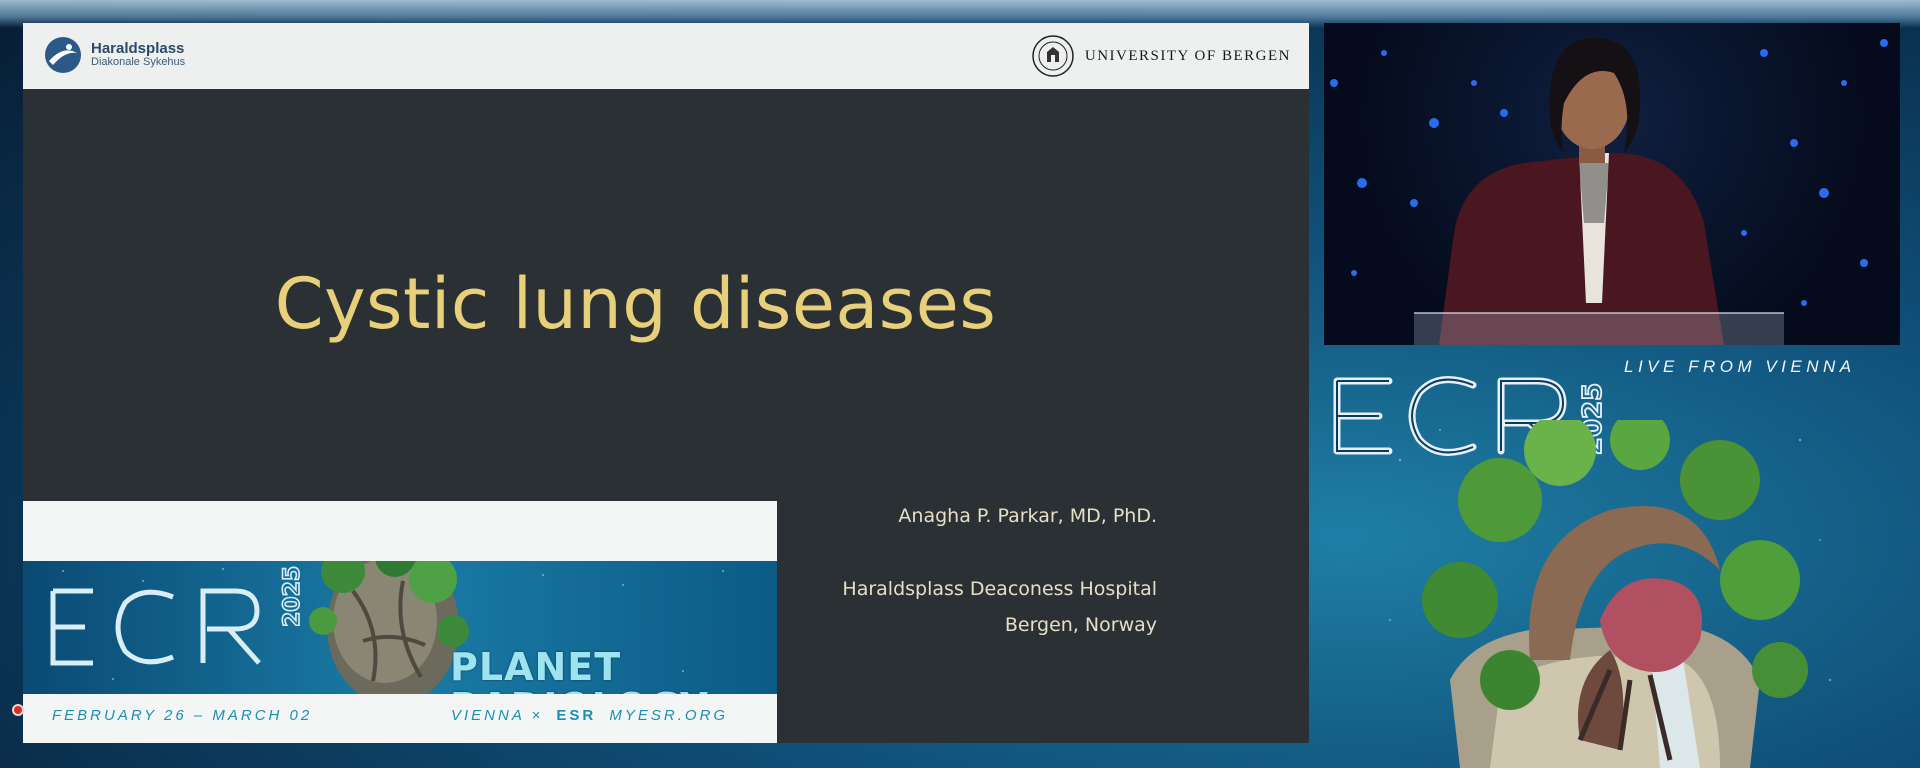 The height and width of the screenshot is (768, 1920). Describe the element at coordinates (18, 710) in the screenshot. I see `record-dot-icon` at that location.